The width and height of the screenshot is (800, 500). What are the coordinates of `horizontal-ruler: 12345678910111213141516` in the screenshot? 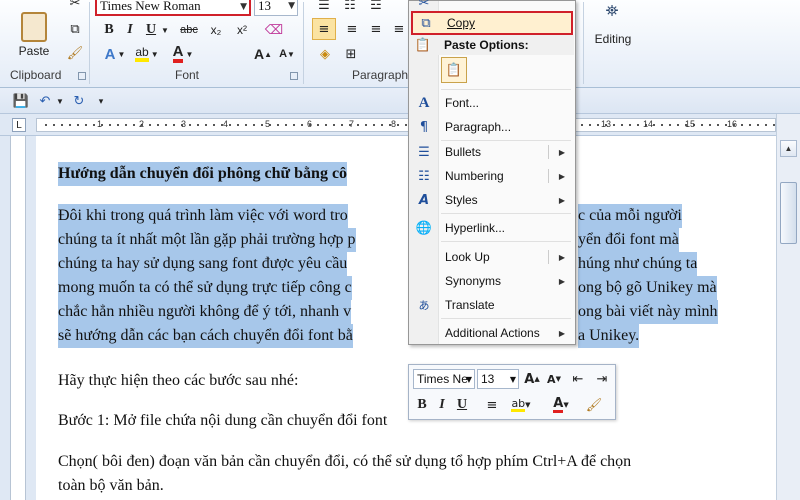 It's located at (406, 125).